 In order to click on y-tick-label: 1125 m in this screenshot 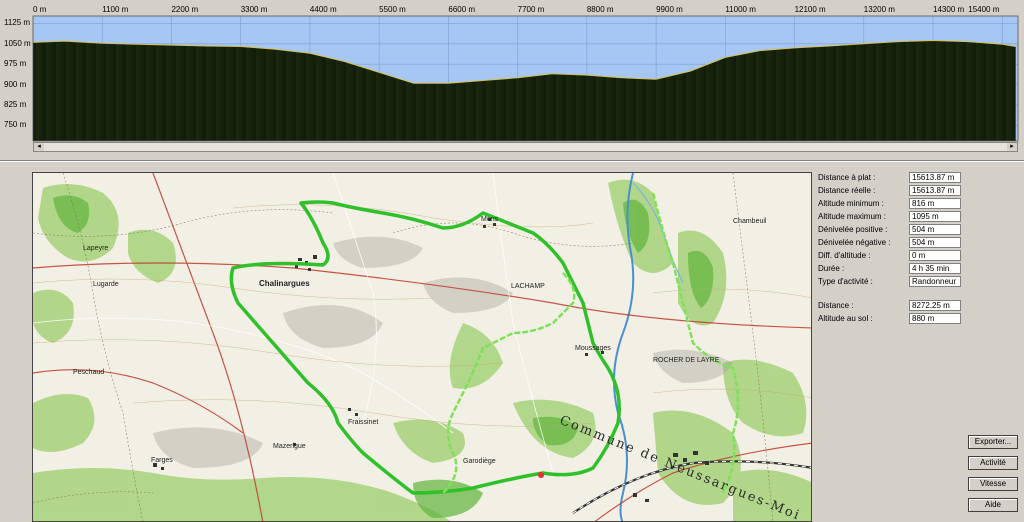, I will do `click(17, 23)`.